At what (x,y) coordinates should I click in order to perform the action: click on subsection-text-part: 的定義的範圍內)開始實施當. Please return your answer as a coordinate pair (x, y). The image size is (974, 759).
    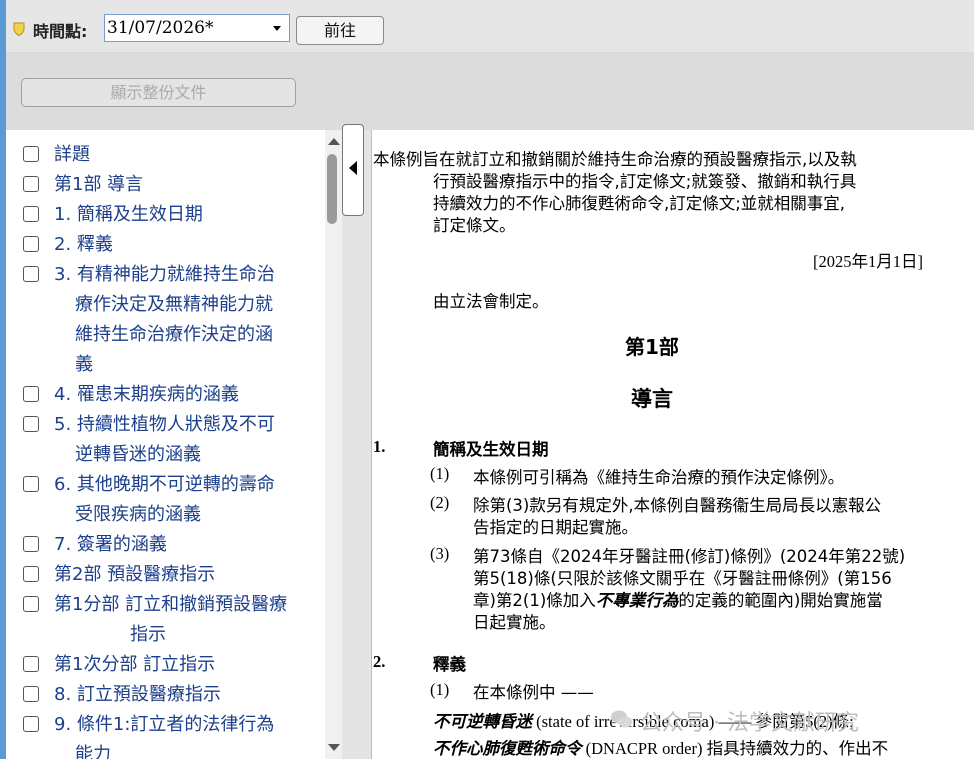
    Looking at the image, I should click on (780, 600).